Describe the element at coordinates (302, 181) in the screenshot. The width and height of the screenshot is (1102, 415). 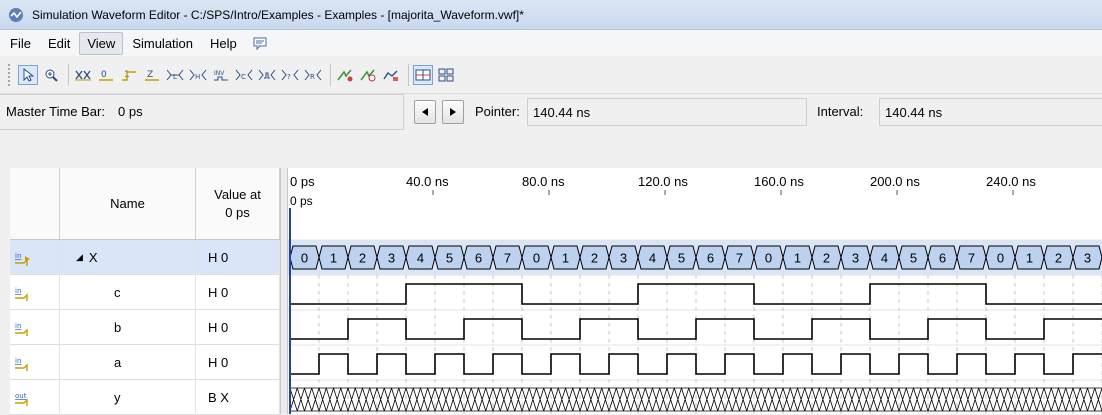
I see `ruler-tick-label: 0 ps` at that location.